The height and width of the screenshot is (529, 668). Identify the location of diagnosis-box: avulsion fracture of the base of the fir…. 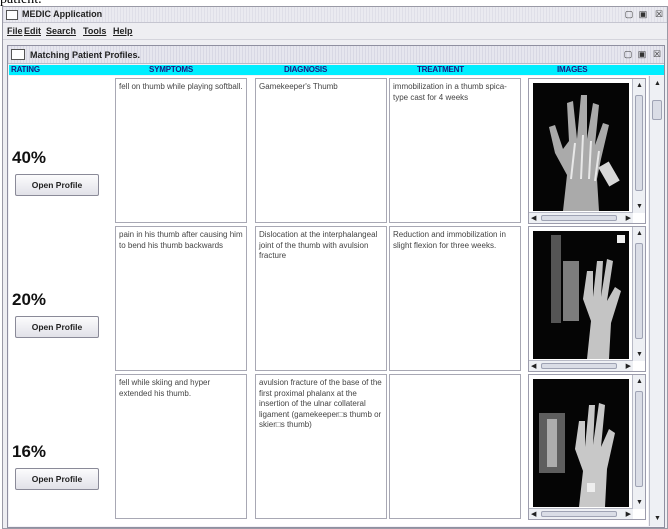
(321, 446).